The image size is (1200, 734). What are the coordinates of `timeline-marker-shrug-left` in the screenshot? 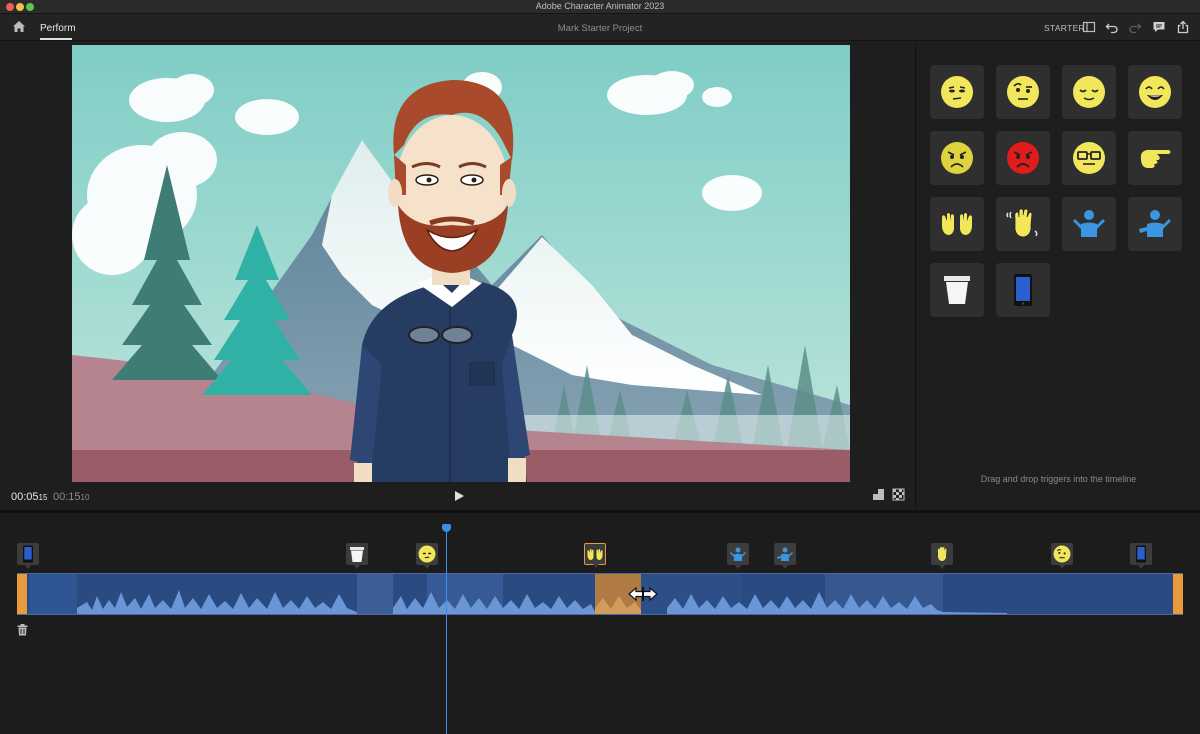 It's located at (738, 556).